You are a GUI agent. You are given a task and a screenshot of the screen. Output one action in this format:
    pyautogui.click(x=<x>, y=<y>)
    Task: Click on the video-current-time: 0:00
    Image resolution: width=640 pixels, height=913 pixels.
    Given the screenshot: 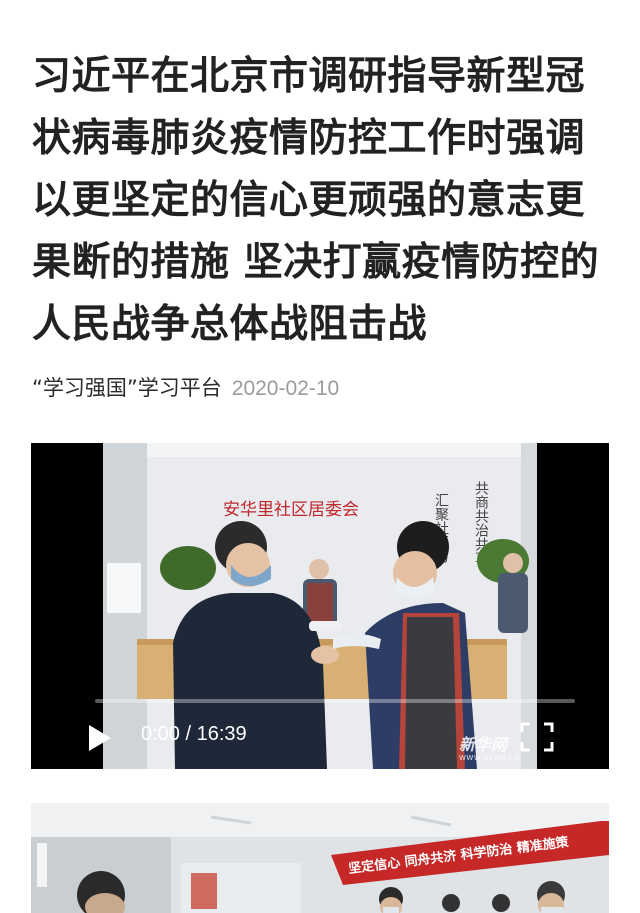 What is the action you would take?
    pyautogui.click(x=160, y=734)
    